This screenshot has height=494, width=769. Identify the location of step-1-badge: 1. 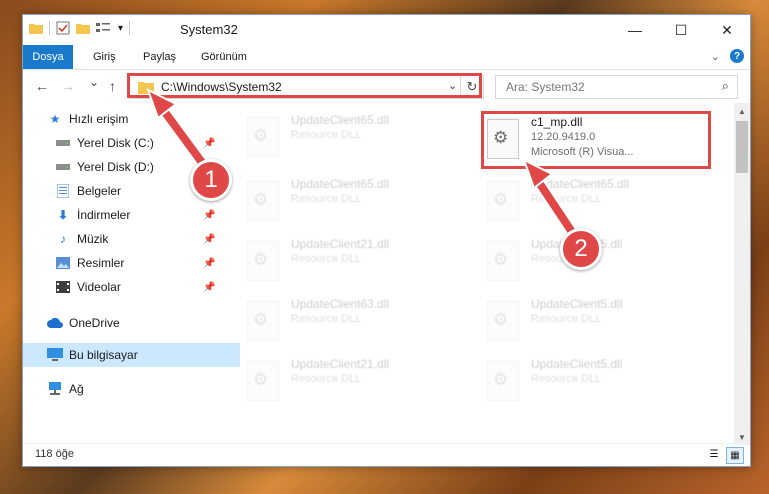
(211, 180).